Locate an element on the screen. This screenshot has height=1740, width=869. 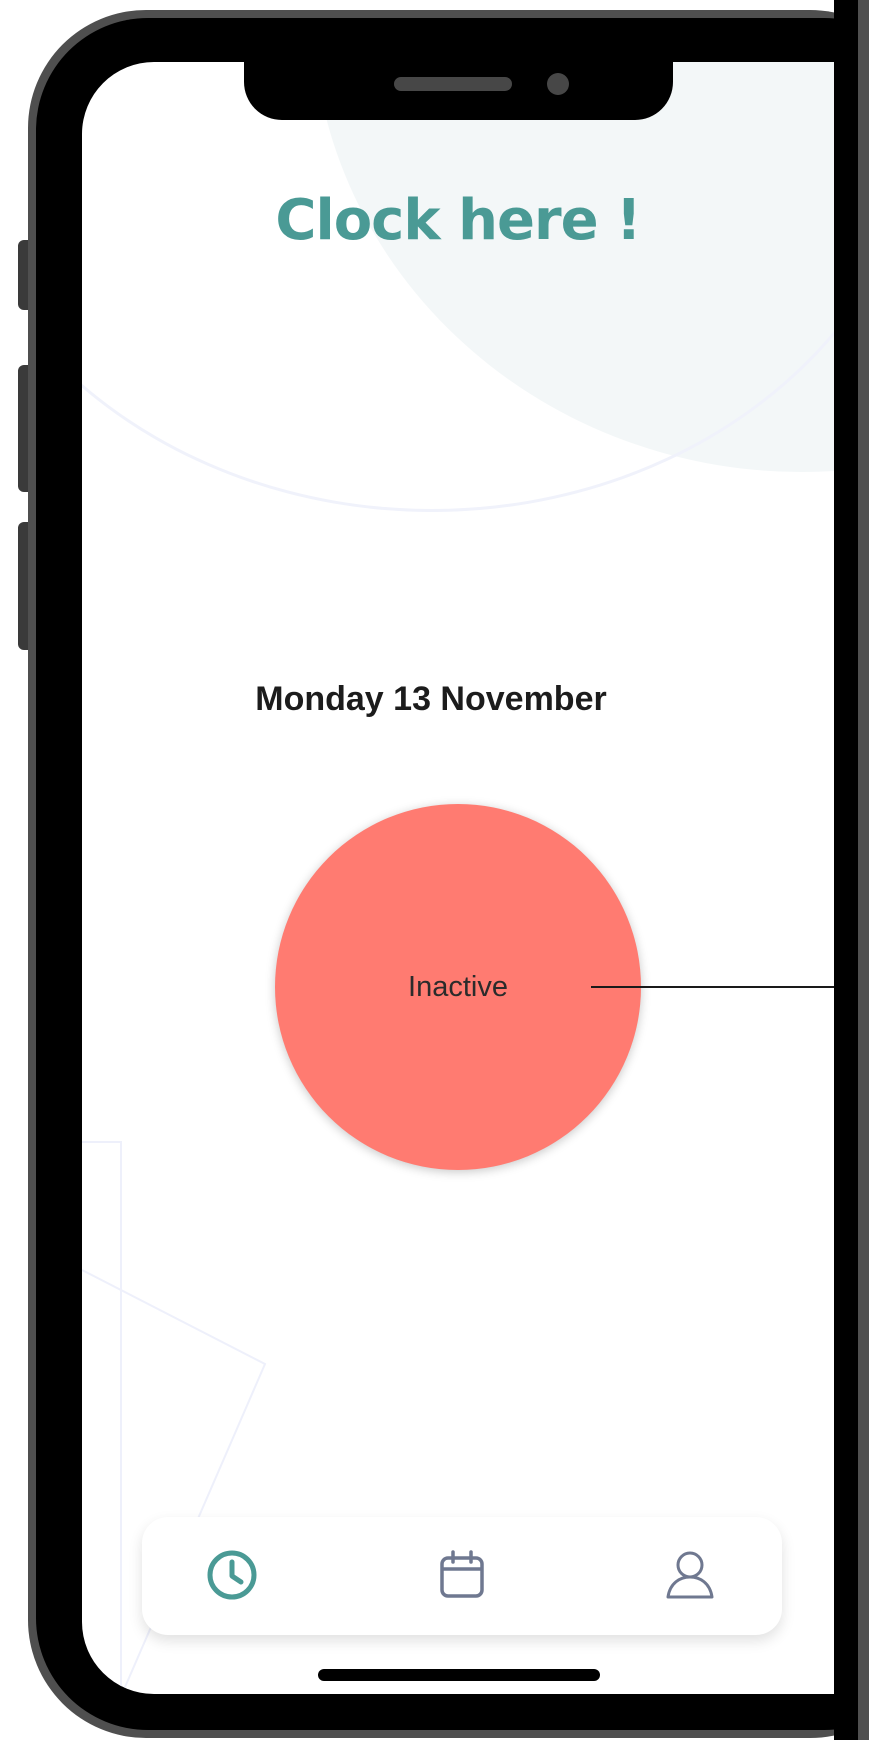
bottom-tab-bar is located at coordinates (462, 1576).